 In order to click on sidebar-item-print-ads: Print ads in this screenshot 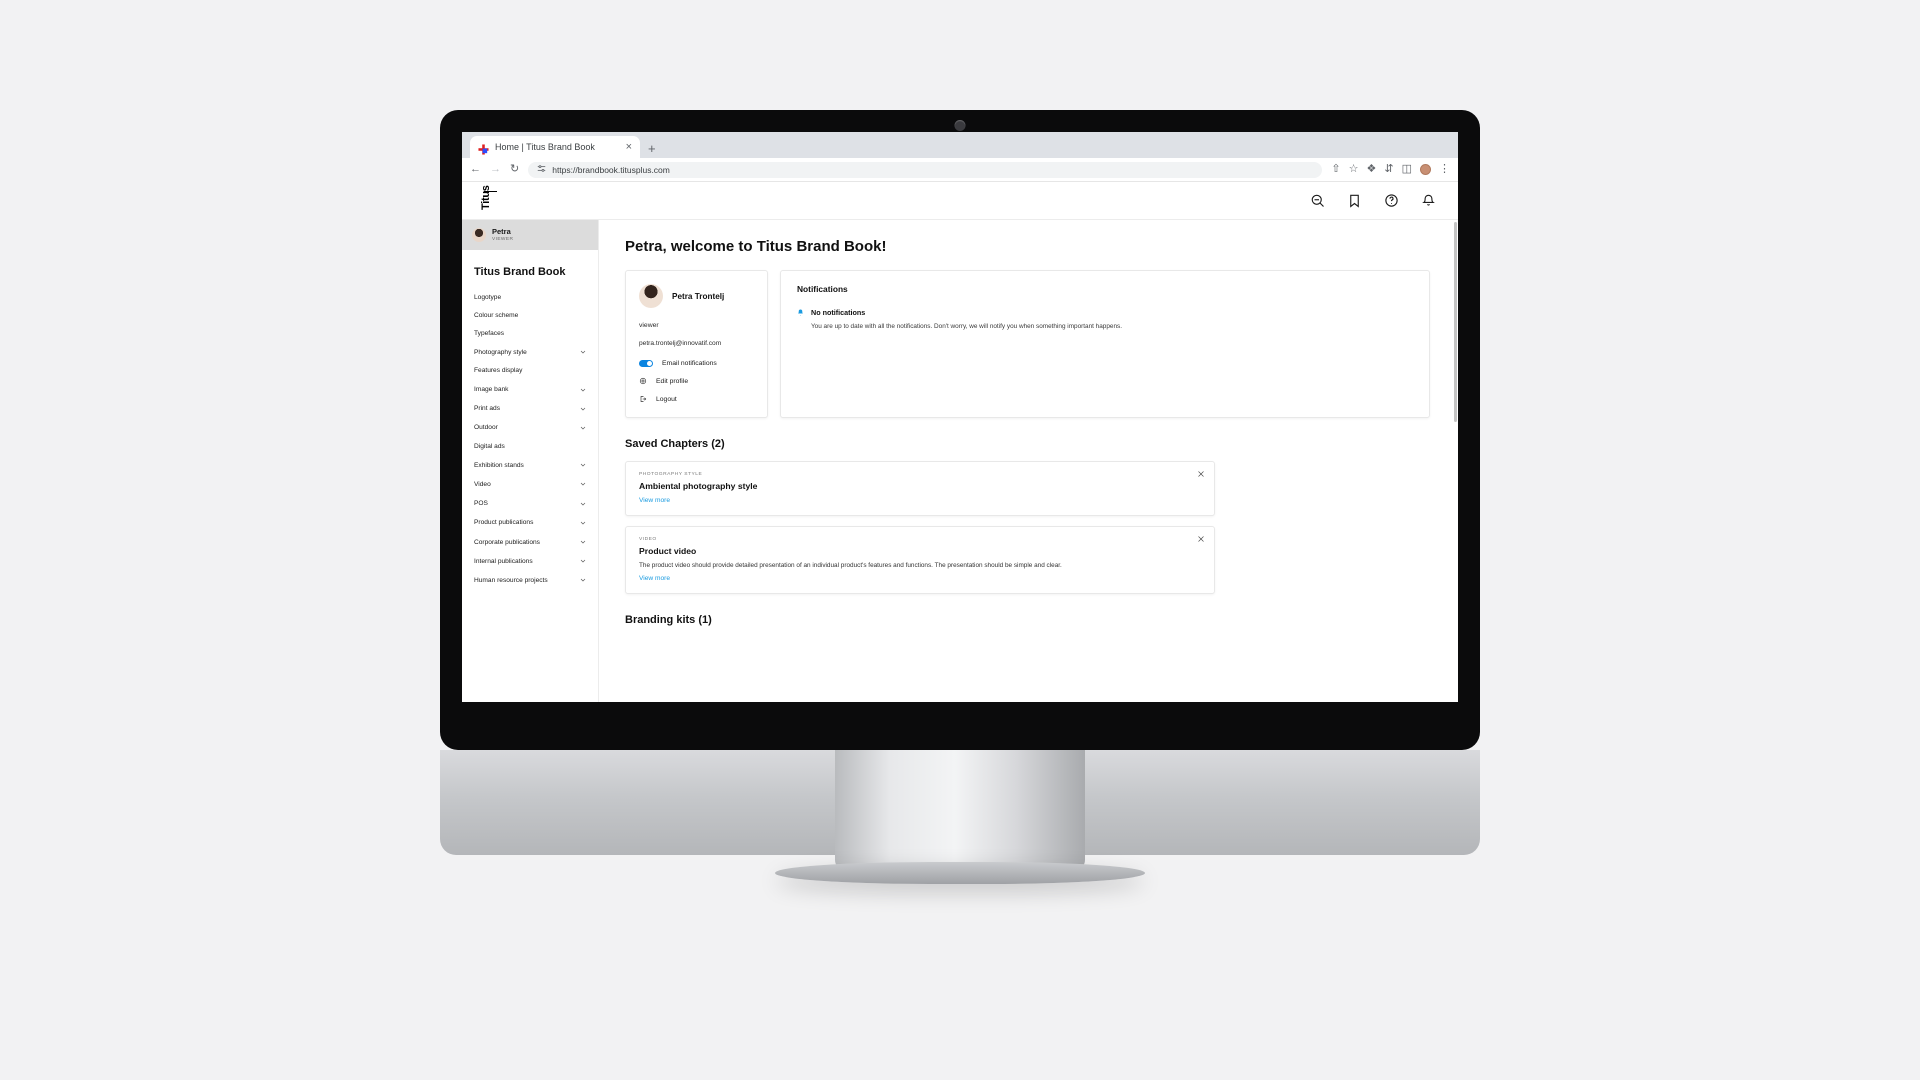, I will do `click(530, 408)`.